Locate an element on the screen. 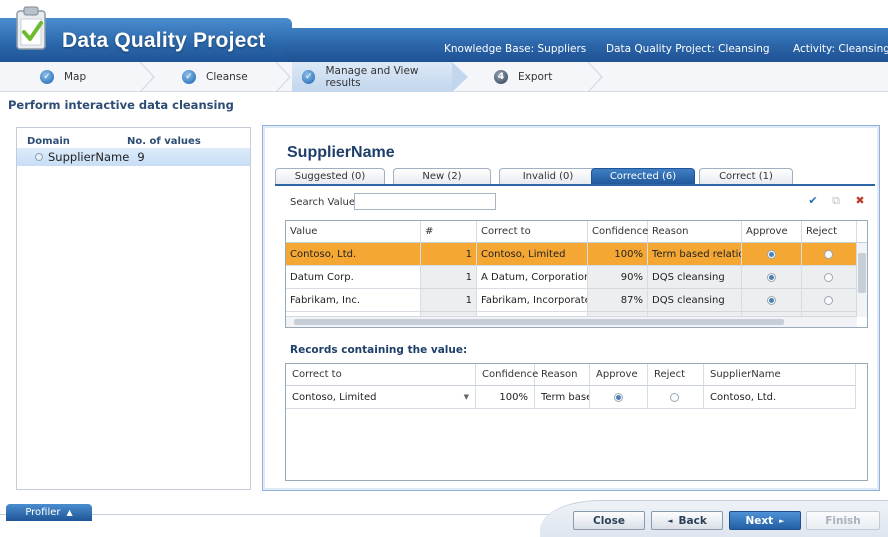 The image size is (888, 537). profiler-tab: Profiler ▲ is located at coordinates (49, 512).